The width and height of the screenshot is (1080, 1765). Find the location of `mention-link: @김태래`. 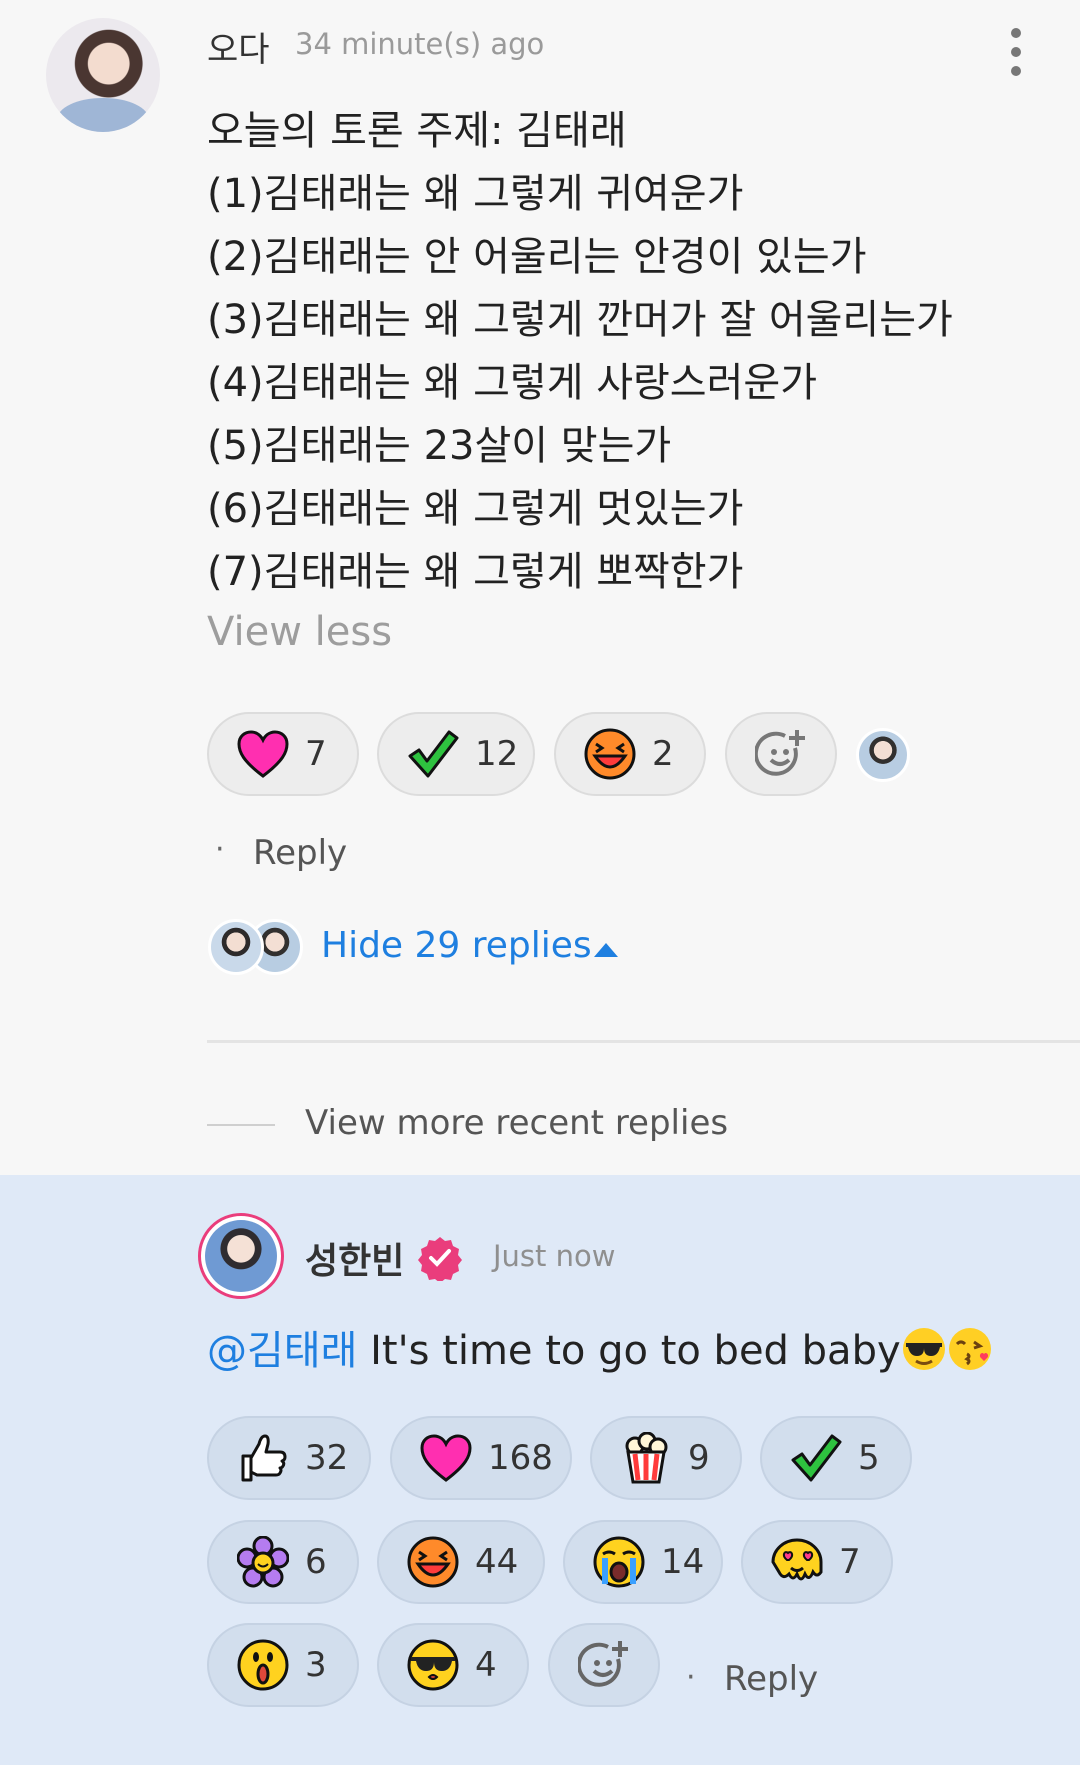

mention-link: @김태래 is located at coordinates (282, 1351).